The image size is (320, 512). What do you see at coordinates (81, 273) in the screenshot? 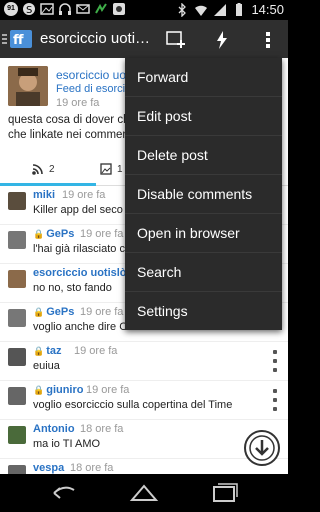
I see `comment-author: esorciccio uotislòt` at bounding box center [81, 273].